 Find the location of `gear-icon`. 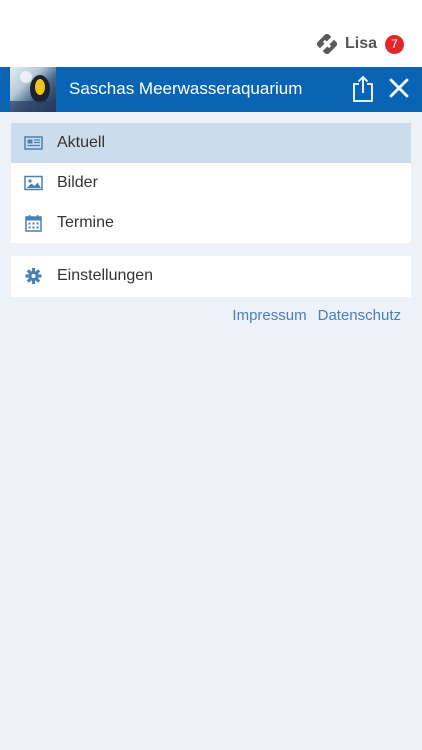

gear-icon is located at coordinates (33, 276).